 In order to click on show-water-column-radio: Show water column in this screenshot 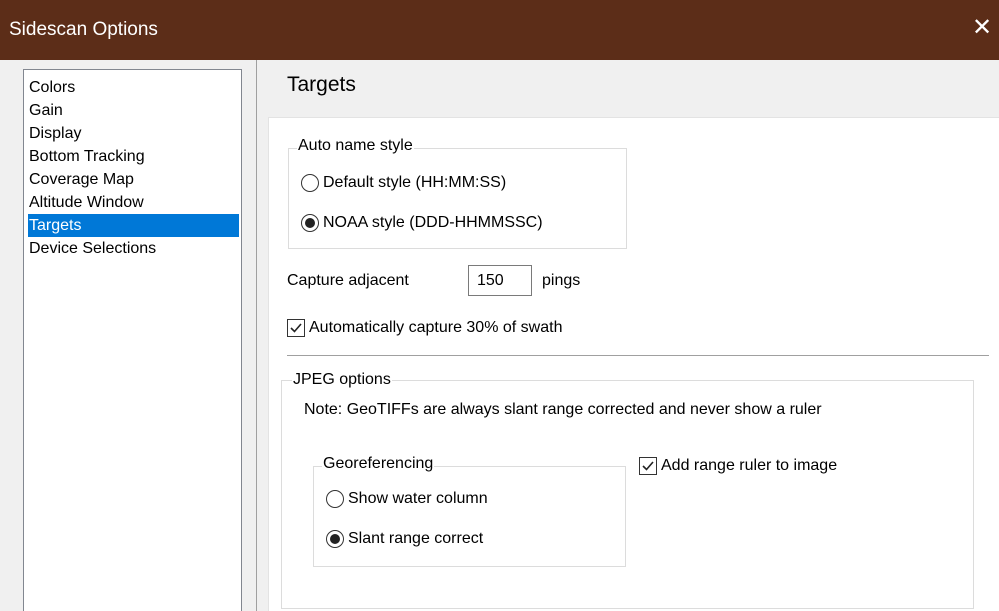, I will do `click(407, 499)`.